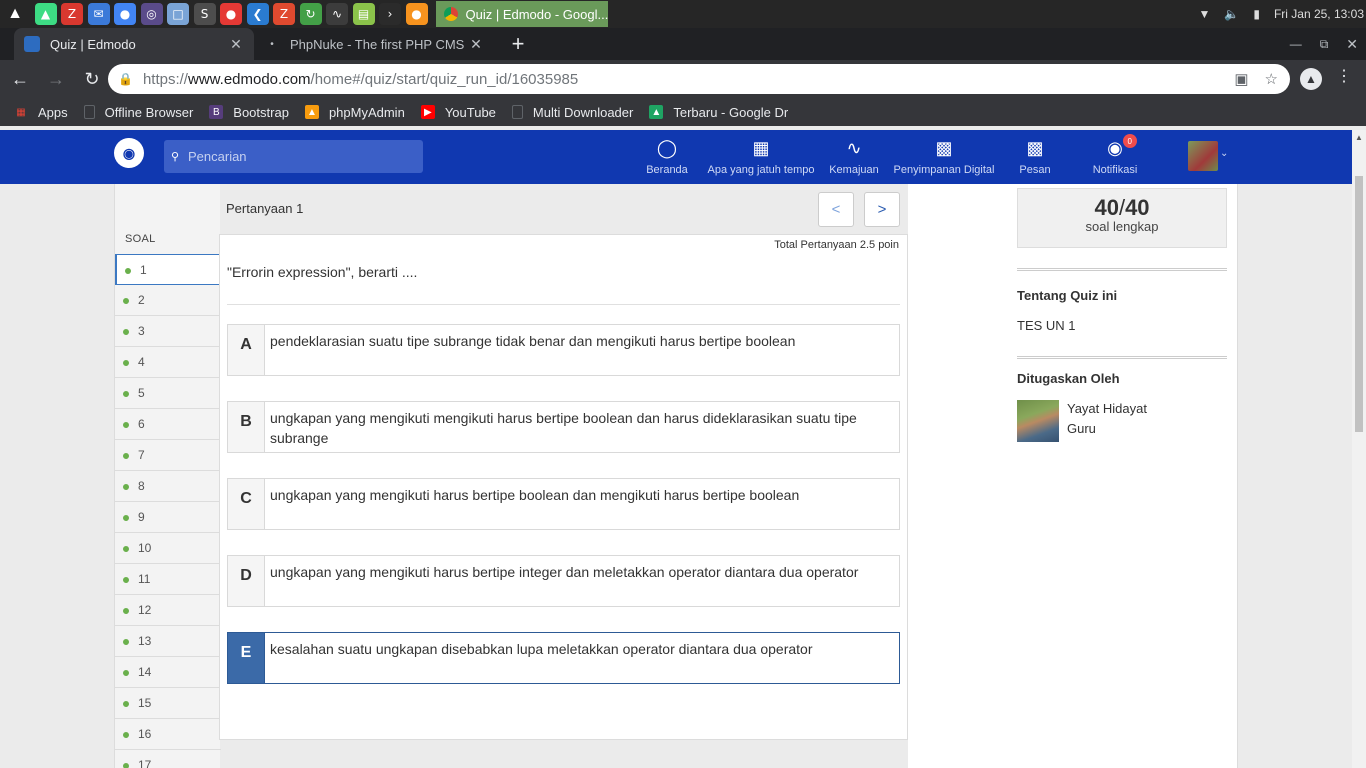 The height and width of the screenshot is (768, 1366). I want to click on progress-count: 40/40, so click(1122, 208).